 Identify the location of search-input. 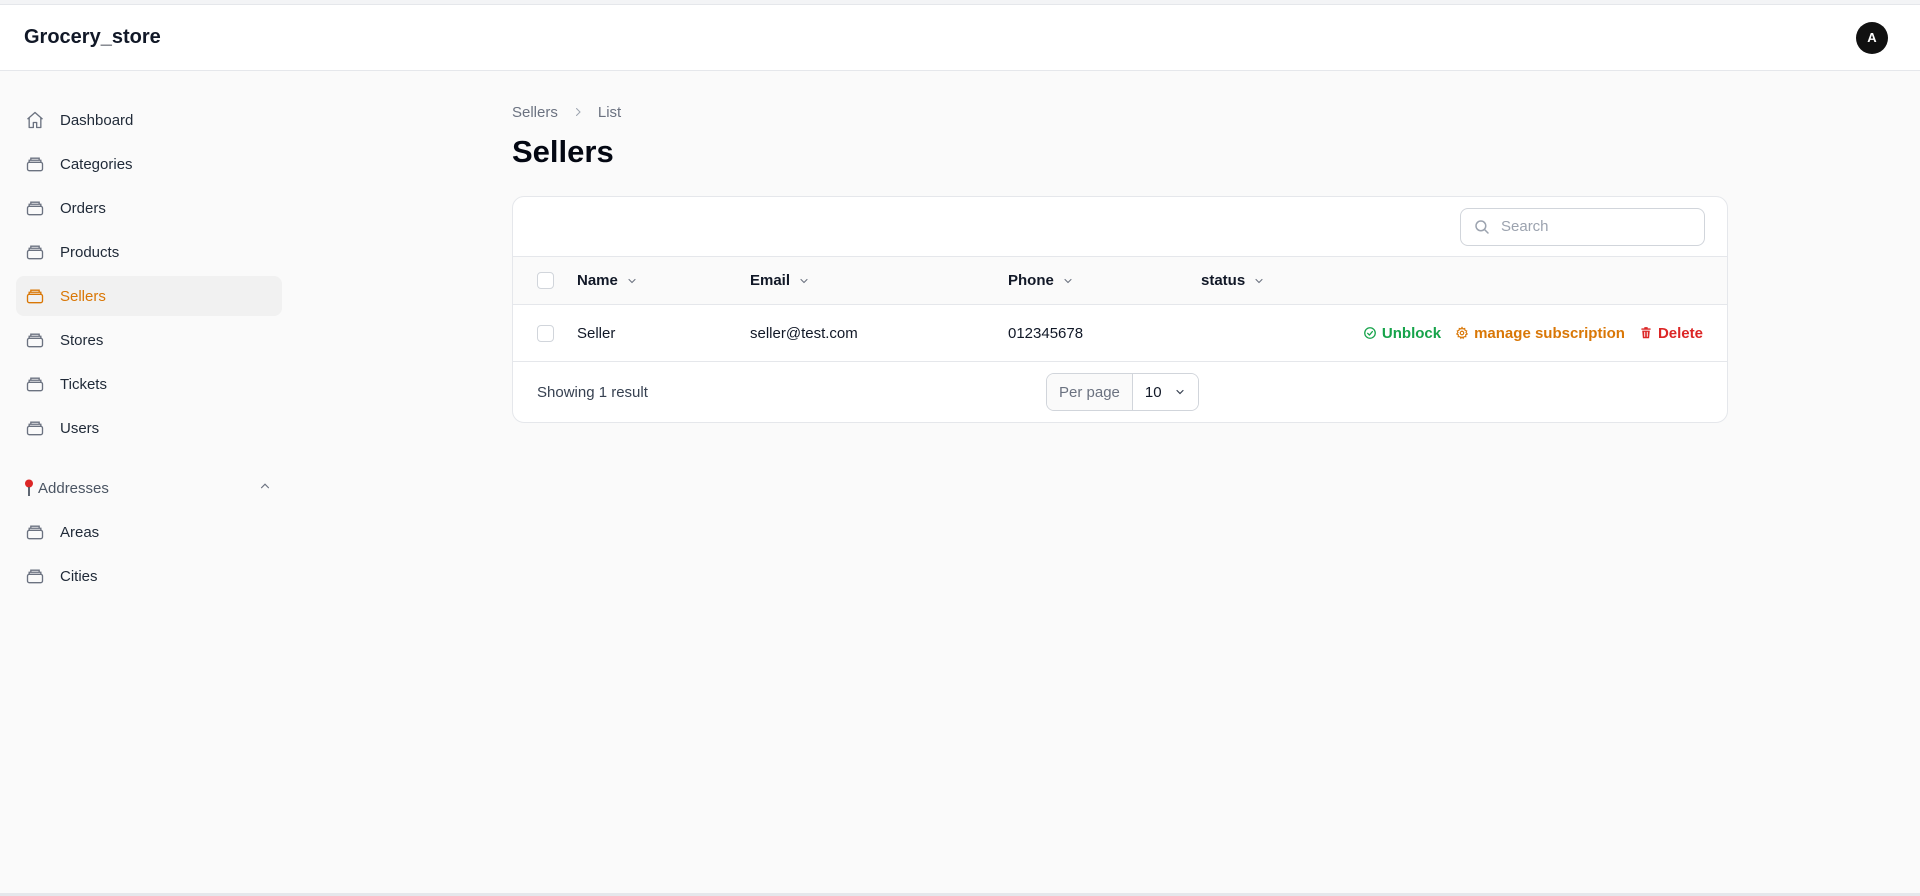
(1596, 226).